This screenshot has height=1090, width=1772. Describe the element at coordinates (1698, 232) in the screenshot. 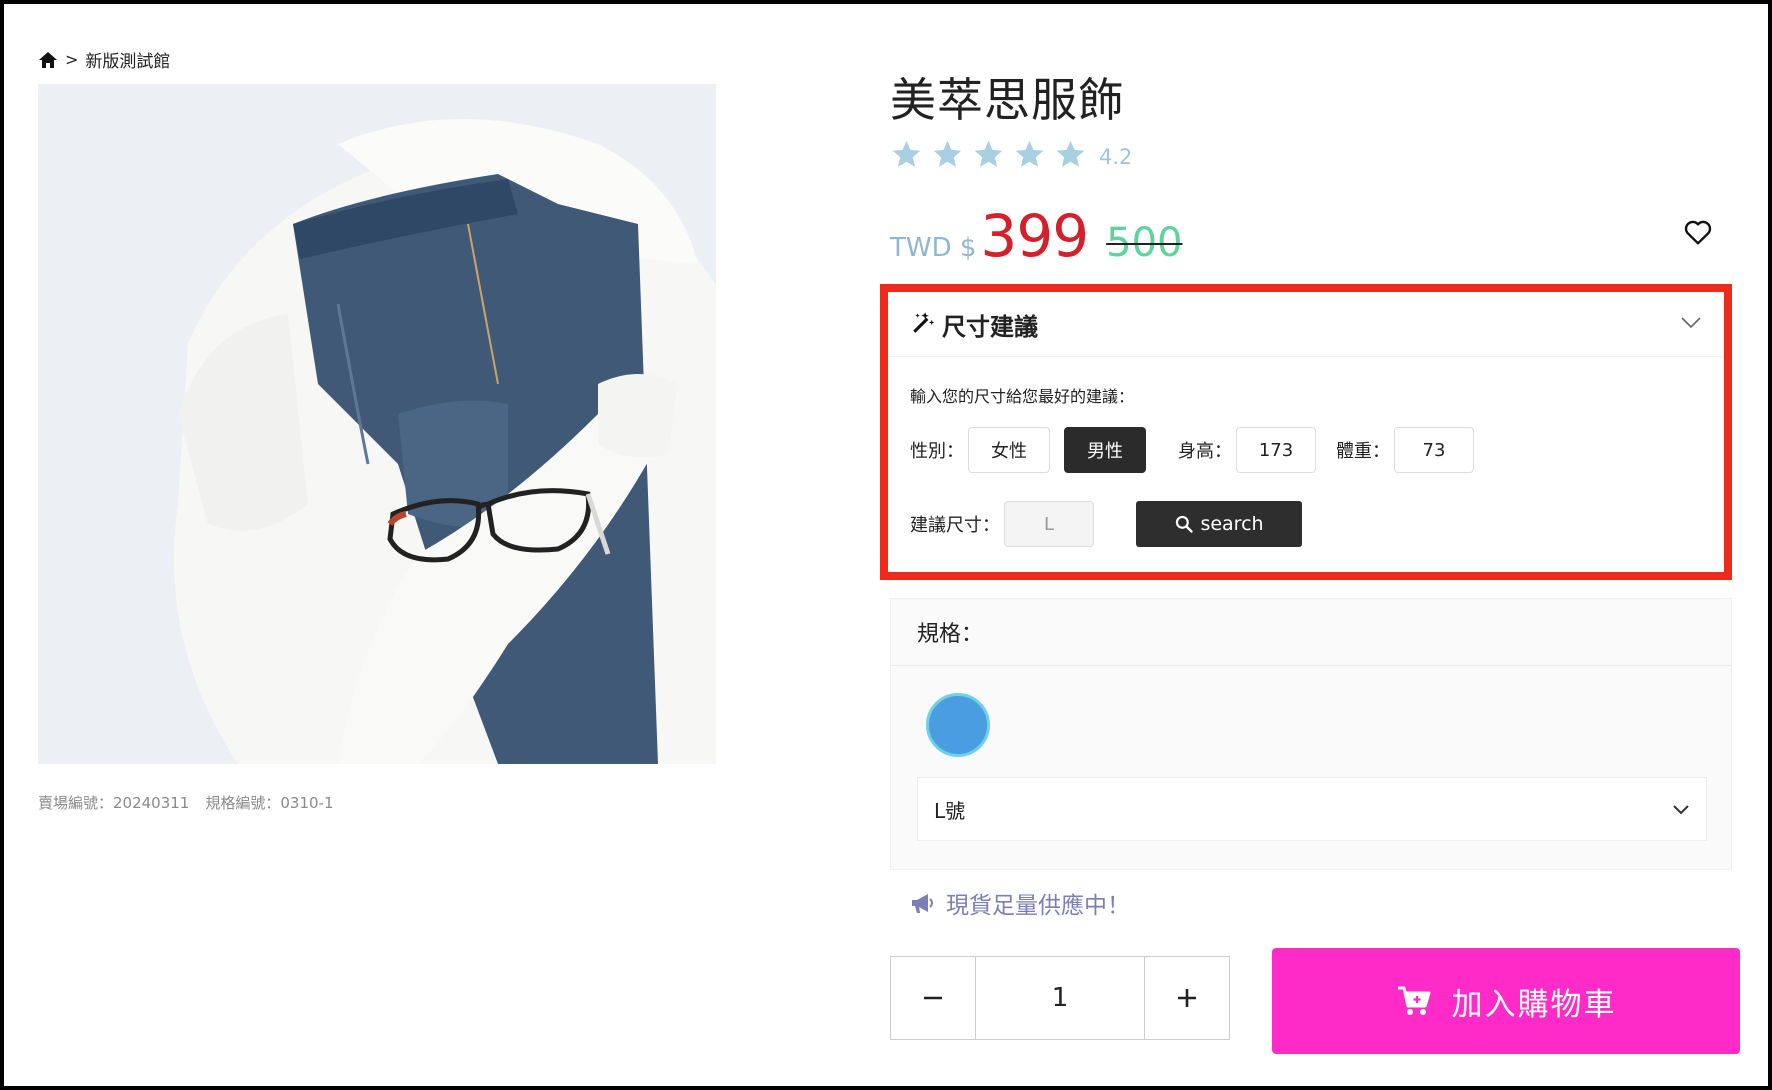

I see `heart-icon` at that location.